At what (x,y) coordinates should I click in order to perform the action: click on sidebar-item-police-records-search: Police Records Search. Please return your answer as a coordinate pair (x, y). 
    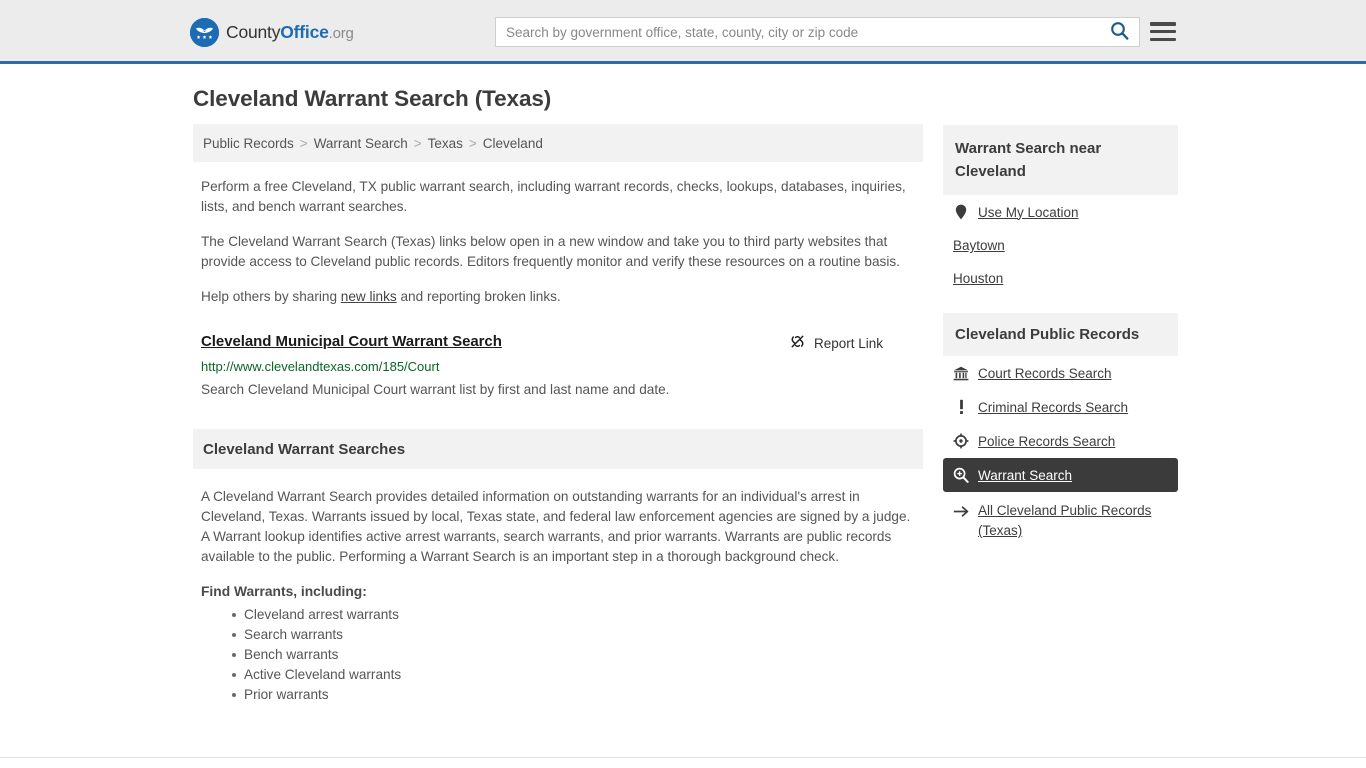
    Looking at the image, I should click on (1060, 441).